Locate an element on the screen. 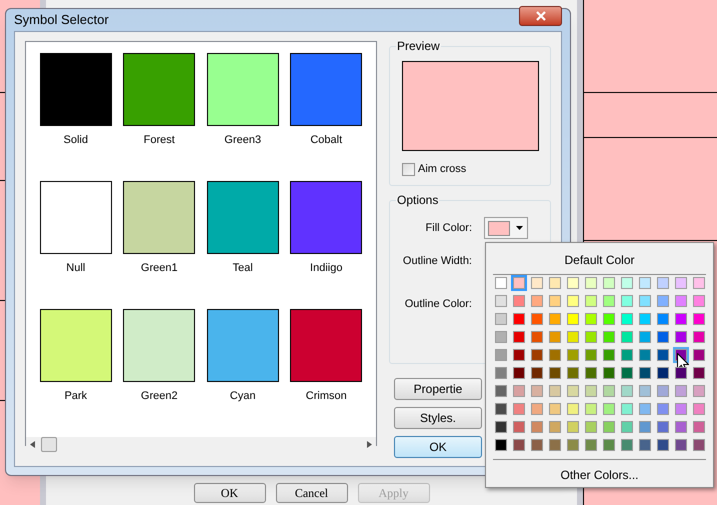 The width and height of the screenshot is (717, 505). default-color-option: Default Color is located at coordinates (599, 259).